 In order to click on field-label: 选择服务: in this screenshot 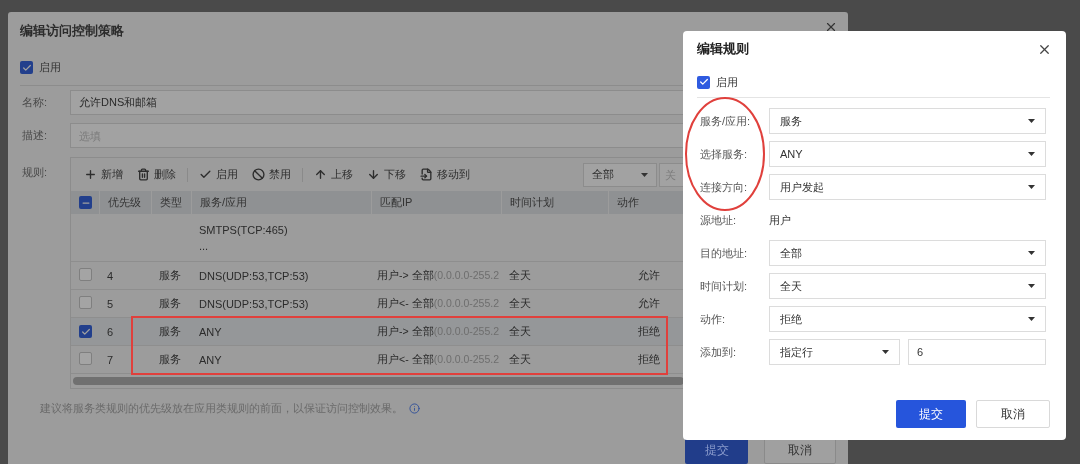, I will do `click(724, 154)`.